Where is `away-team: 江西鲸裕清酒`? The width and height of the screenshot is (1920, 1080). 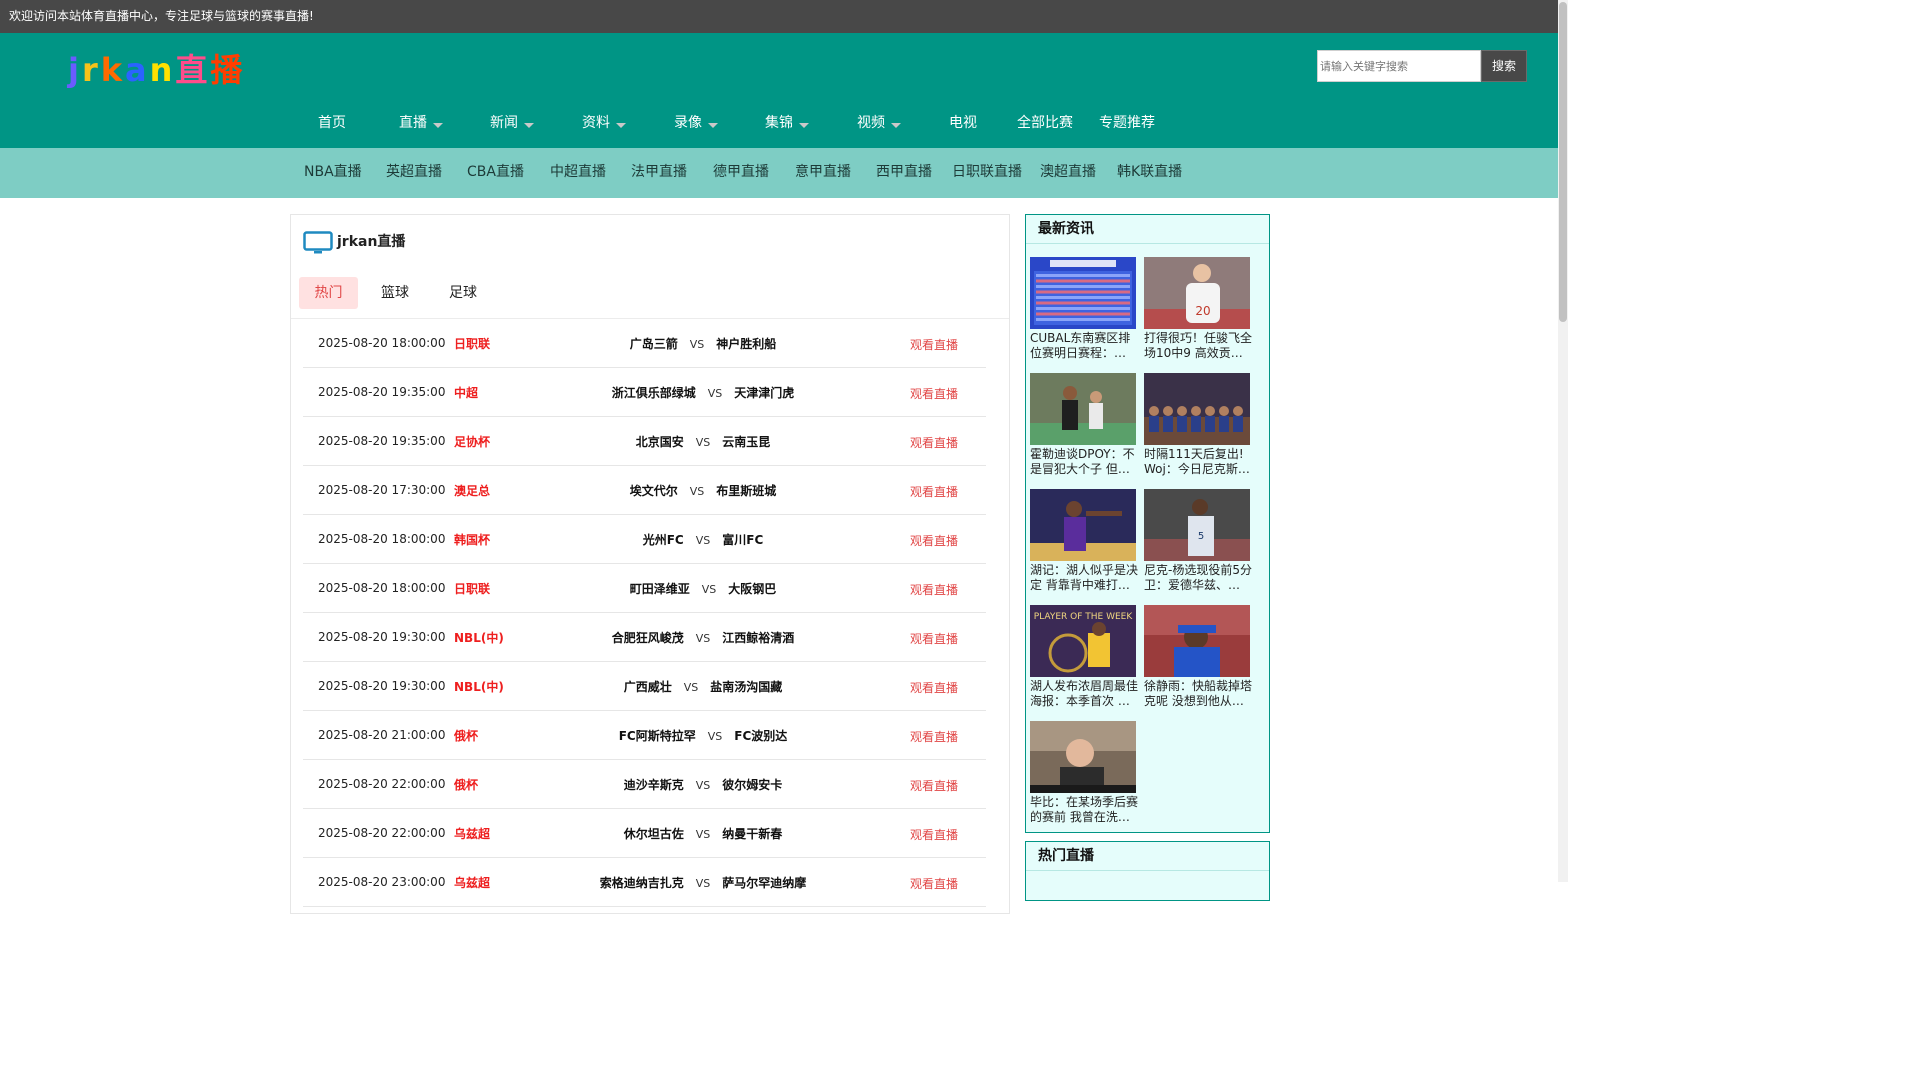 away-team: 江西鲸裕清酒 is located at coordinates (758, 638).